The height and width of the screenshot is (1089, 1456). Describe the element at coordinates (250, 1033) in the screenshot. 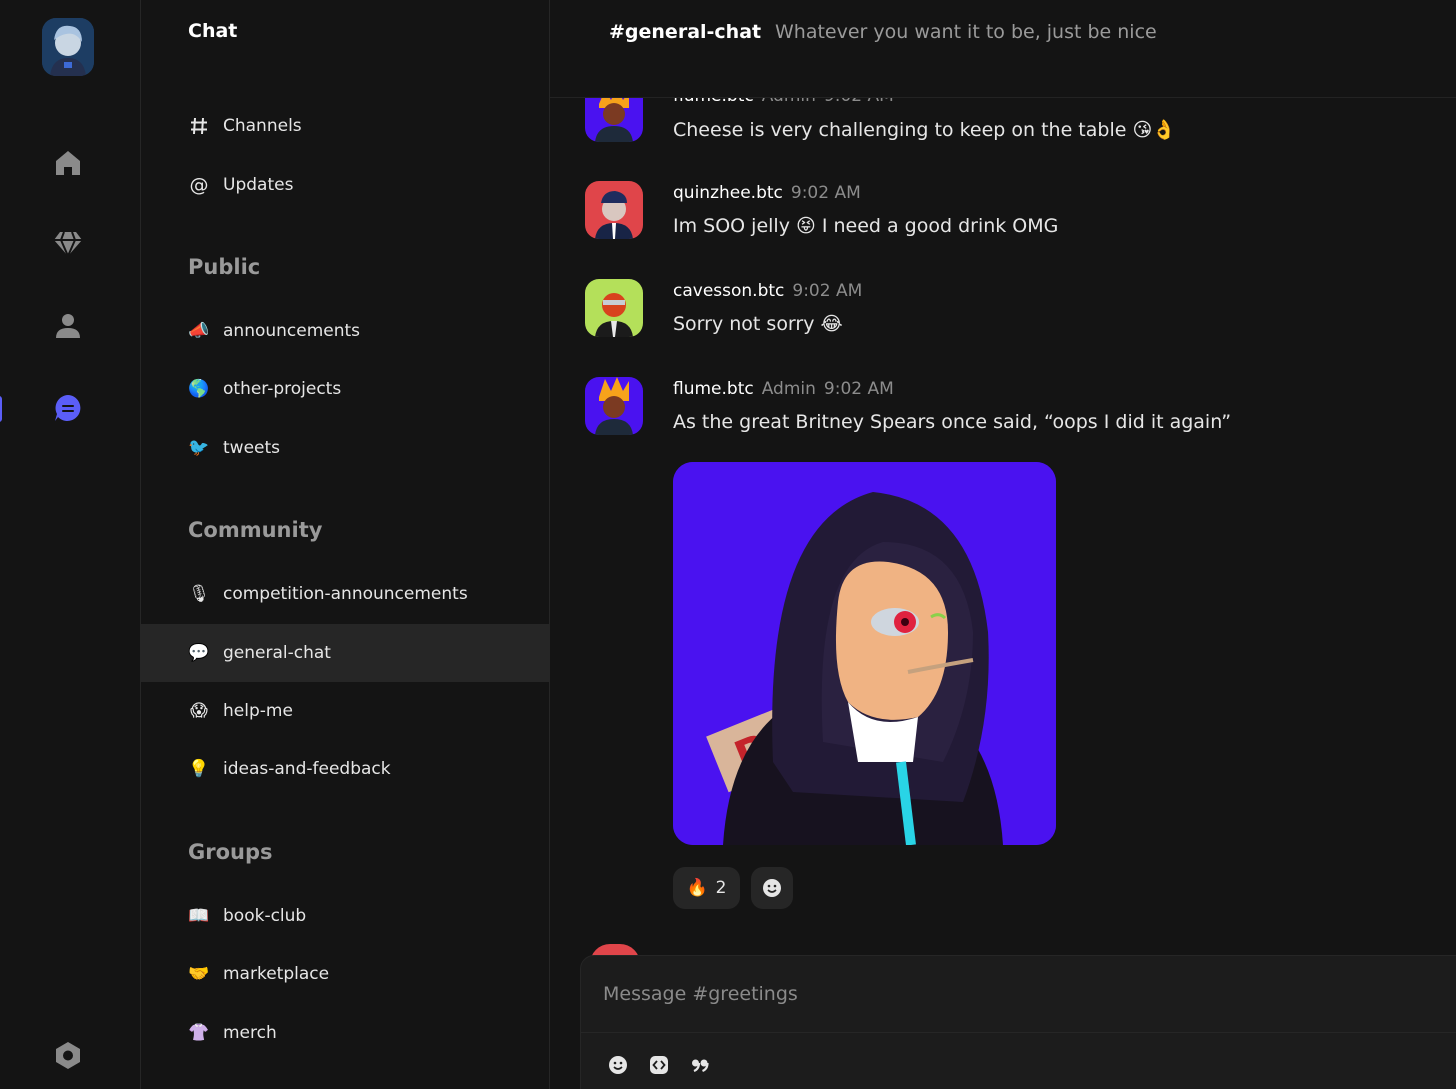

I see `sidebar-item-label: merch` at that location.